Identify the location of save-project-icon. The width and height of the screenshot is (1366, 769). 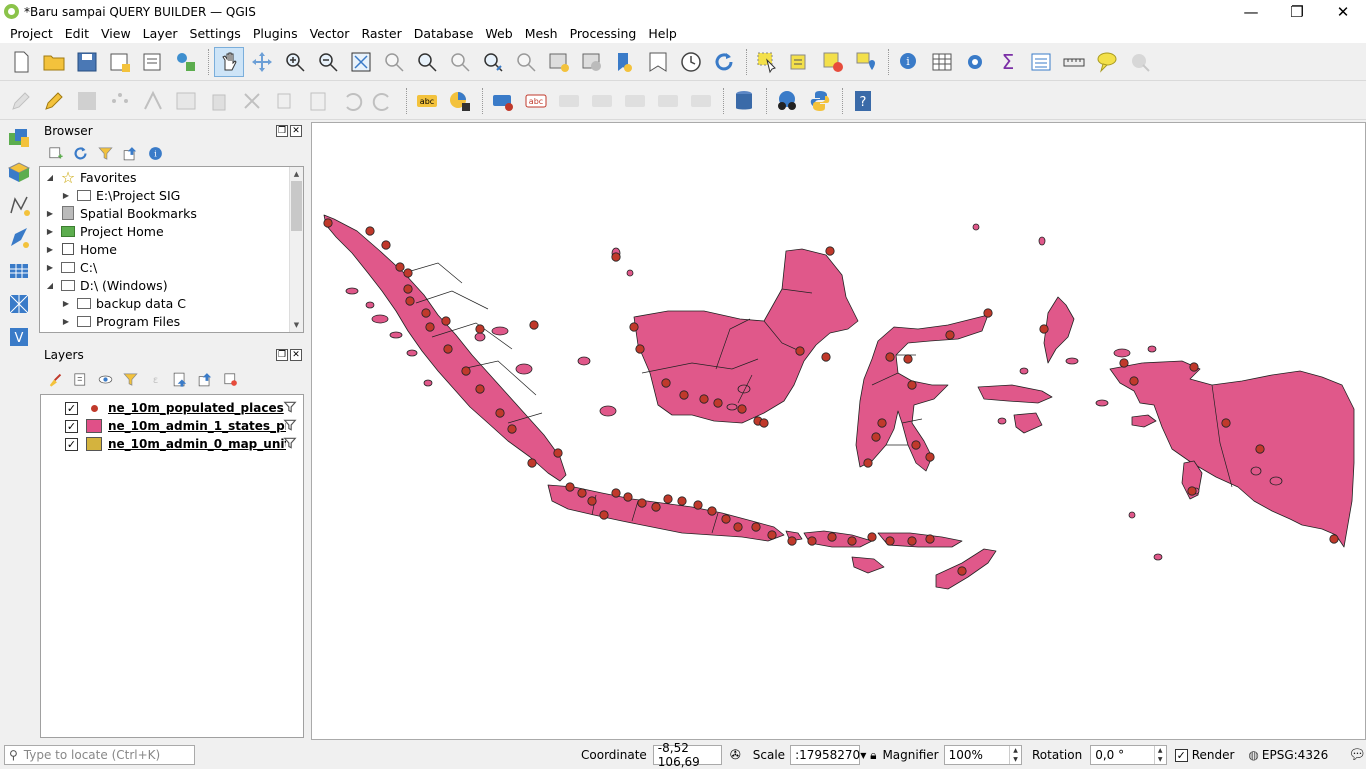
(87, 62).